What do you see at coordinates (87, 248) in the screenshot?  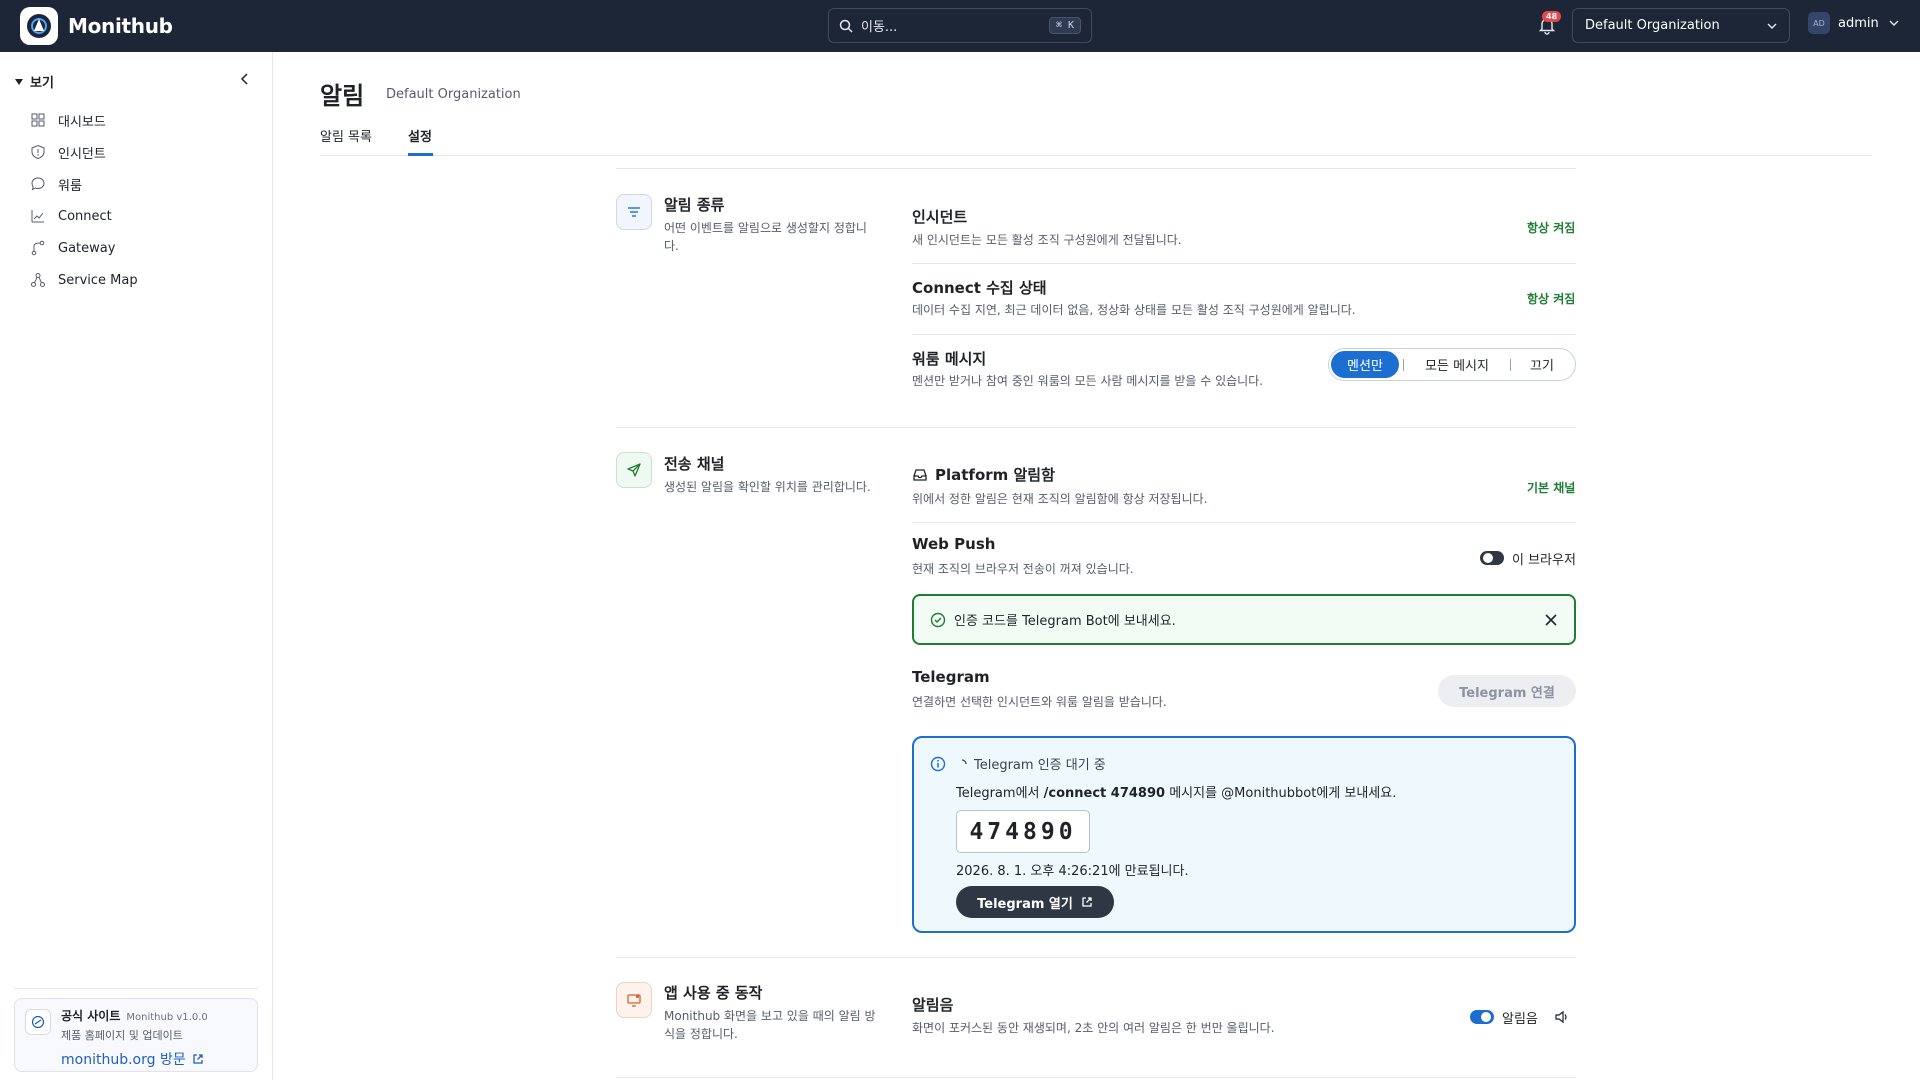 I see `sidebar-item-label: Gateway` at bounding box center [87, 248].